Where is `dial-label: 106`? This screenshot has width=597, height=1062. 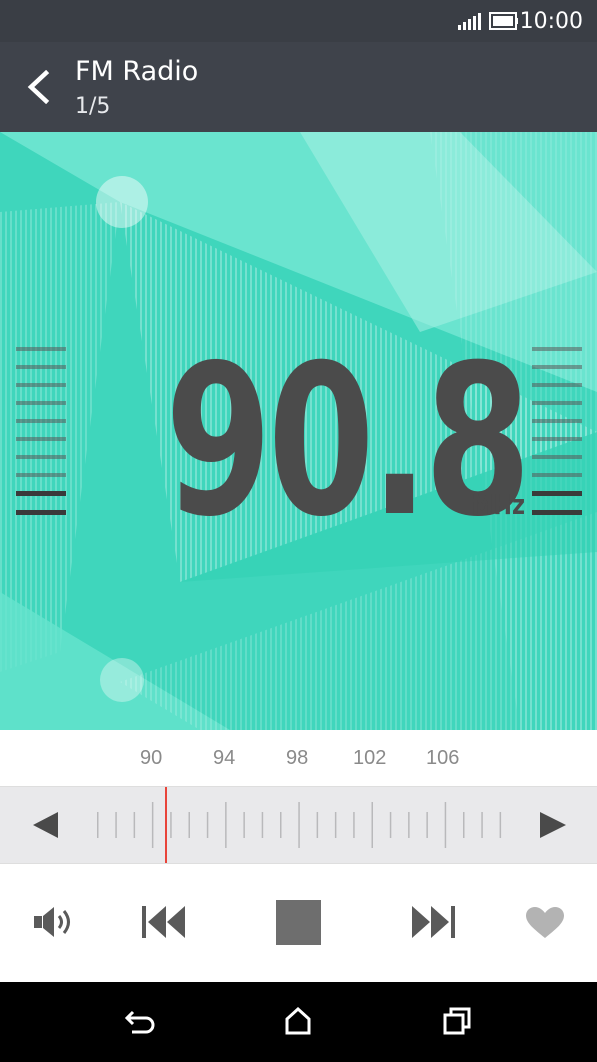 dial-label: 106 is located at coordinates (443, 758).